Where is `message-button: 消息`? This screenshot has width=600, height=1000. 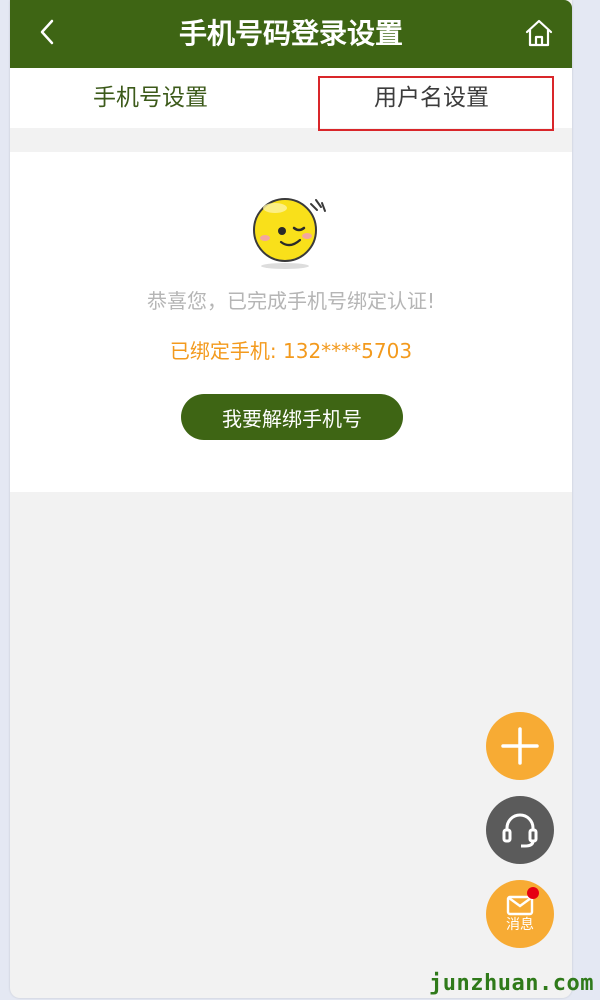 message-button: 消息 is located at coordinates (520, 914).